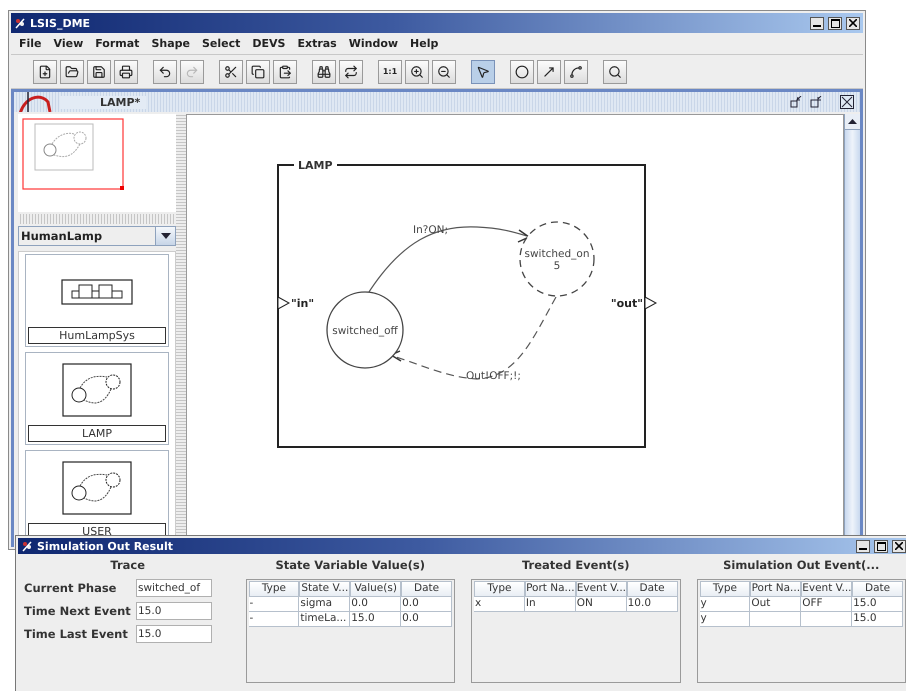 This screenshot has width=906, height=691. Describe the element at coordinates (430, 230) in the screenshot. I see `transition-label: In?ON;` at that location.